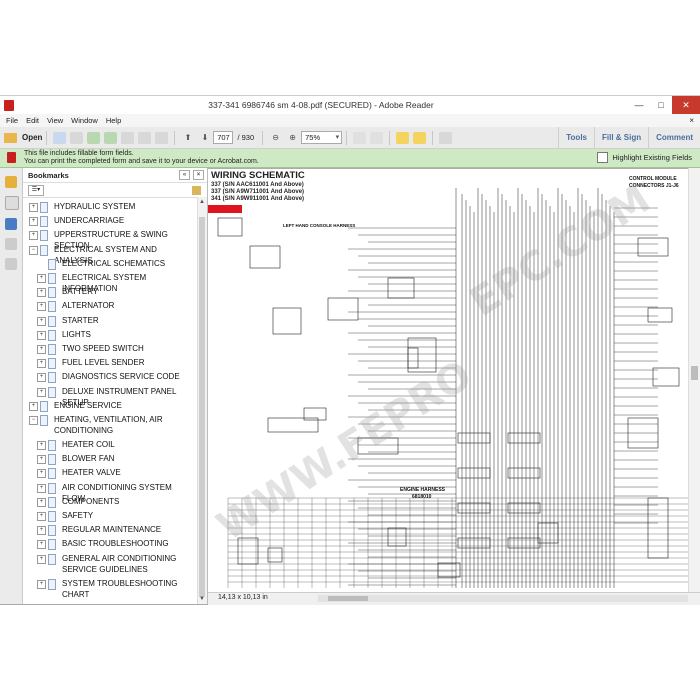 The image size is (700, 700). What do you see at coordinates (246, 137) in the screenshot?
I see `page-total: / 930` at bounding box center [246, 137].